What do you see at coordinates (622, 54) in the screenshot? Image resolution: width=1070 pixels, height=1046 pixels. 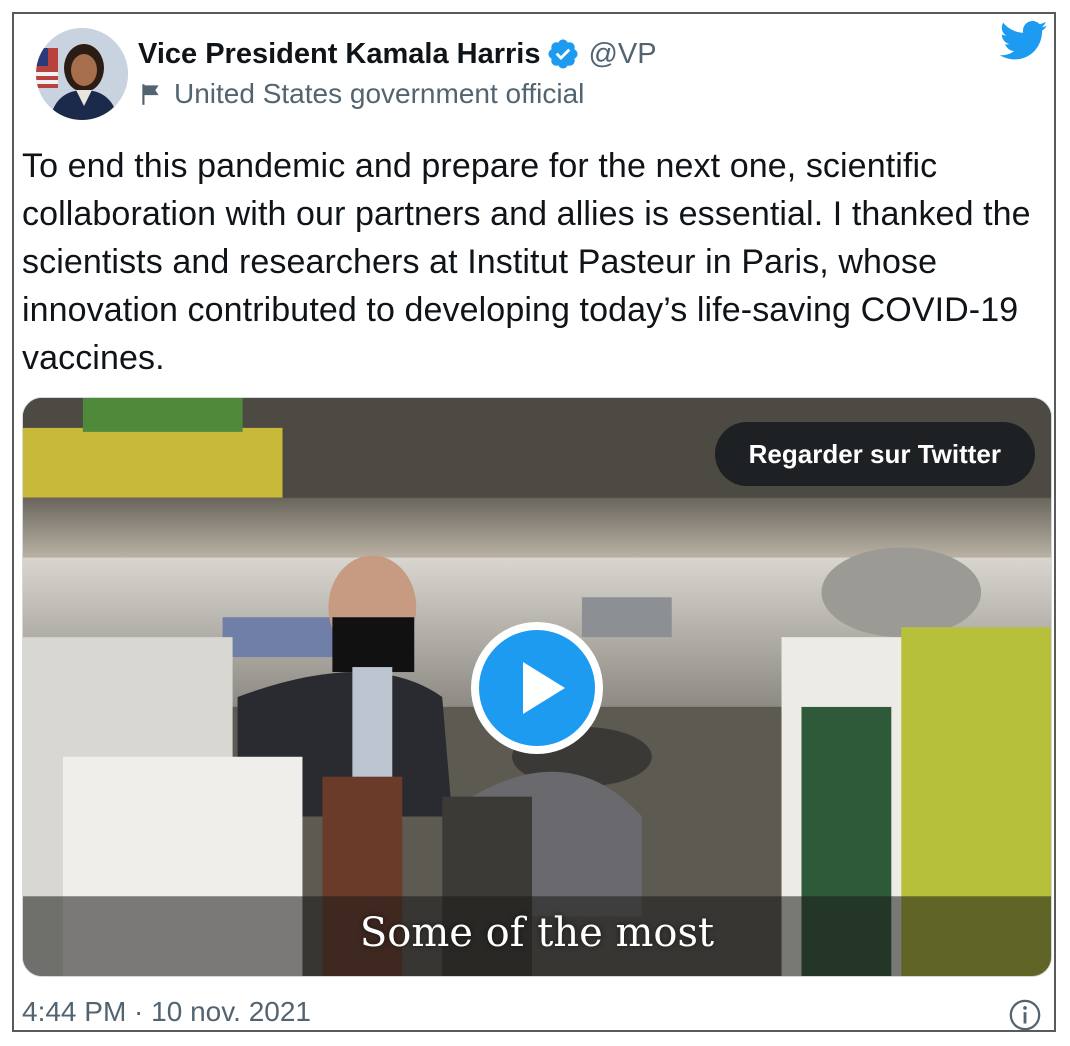 I see `author-handle: @VP` at bounding box center [622, 54].